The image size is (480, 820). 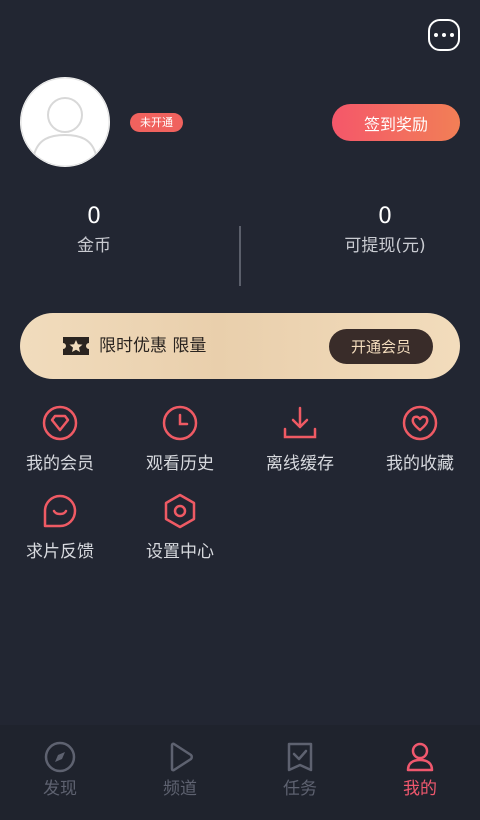 What do you see at coordinates (60, 511) in the screenshot?
I see `feedback-chat-icon` at bounding box center [60, 511].